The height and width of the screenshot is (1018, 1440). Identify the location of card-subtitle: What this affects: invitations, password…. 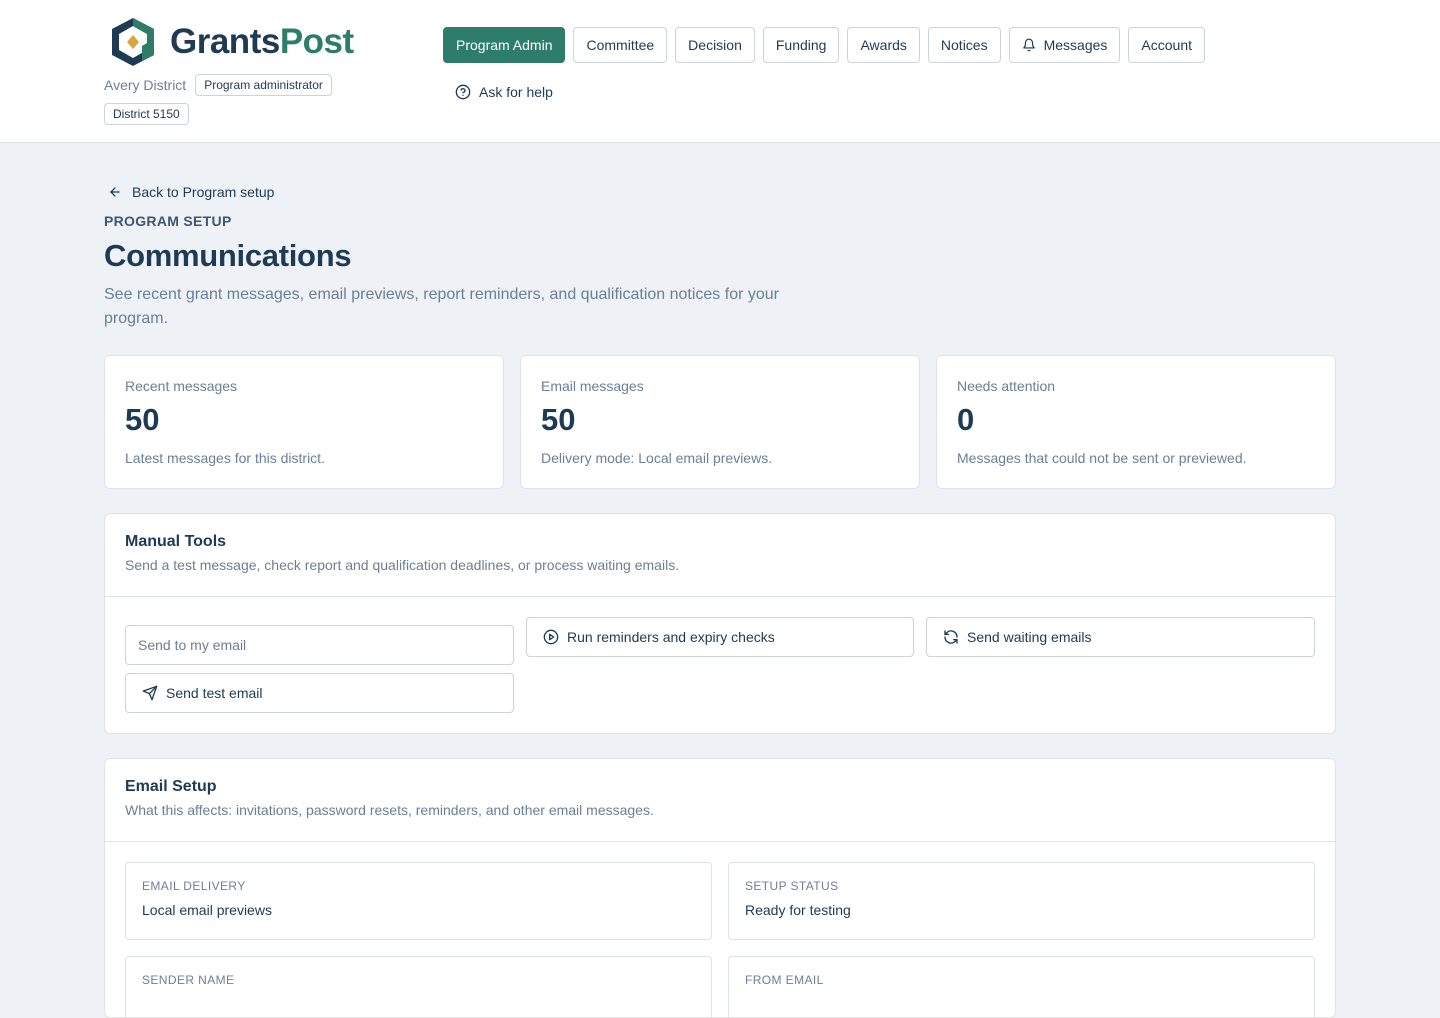
(389, 810).